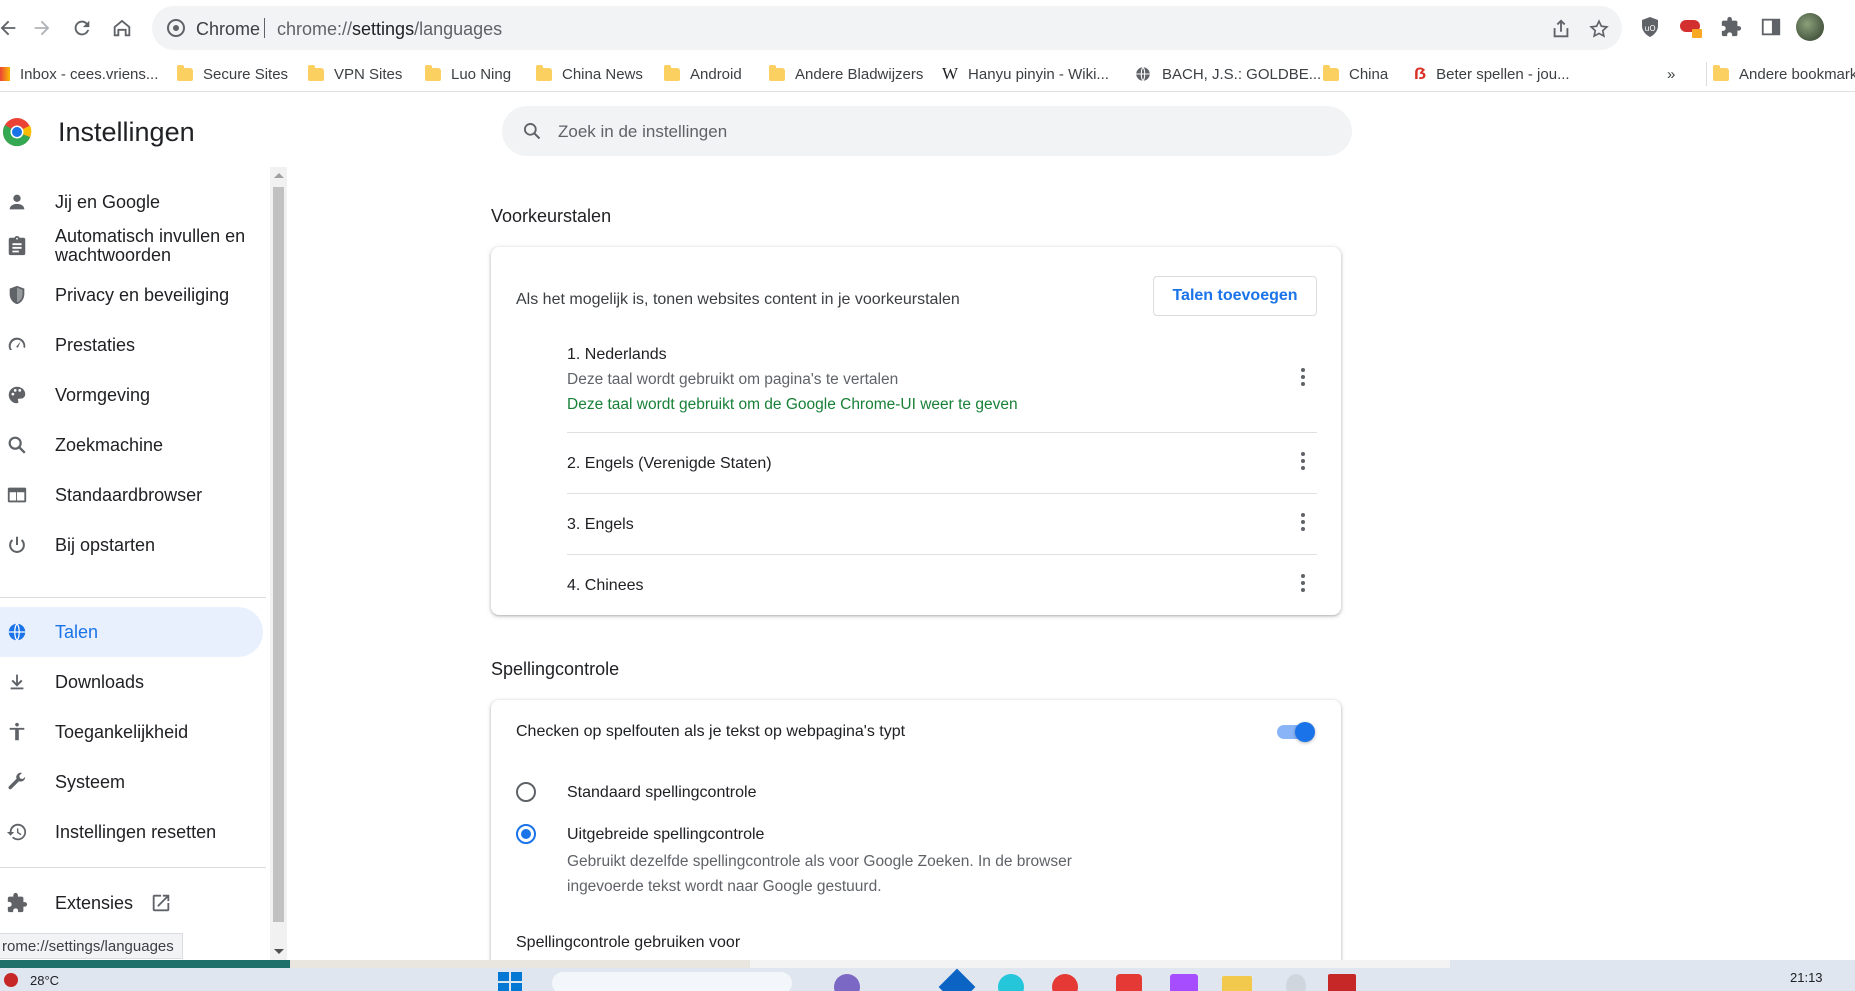  Describe the element at coordinates (44, 980) in the screenshot. I see `weather-temperature: 28°C` at that location.